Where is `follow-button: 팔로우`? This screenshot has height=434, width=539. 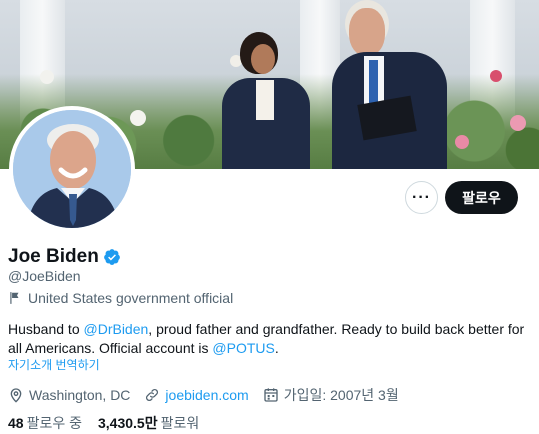 follow-button: 팔로우 is located at coordinates (481, 197).